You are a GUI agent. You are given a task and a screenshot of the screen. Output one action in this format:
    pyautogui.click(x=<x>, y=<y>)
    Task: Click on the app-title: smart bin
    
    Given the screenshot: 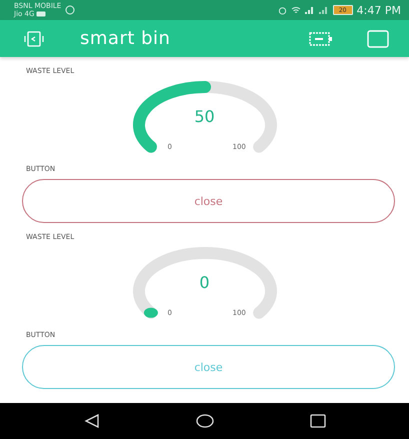 What is the action you would take?
    pyautogui.click(x=125, y=38)
    